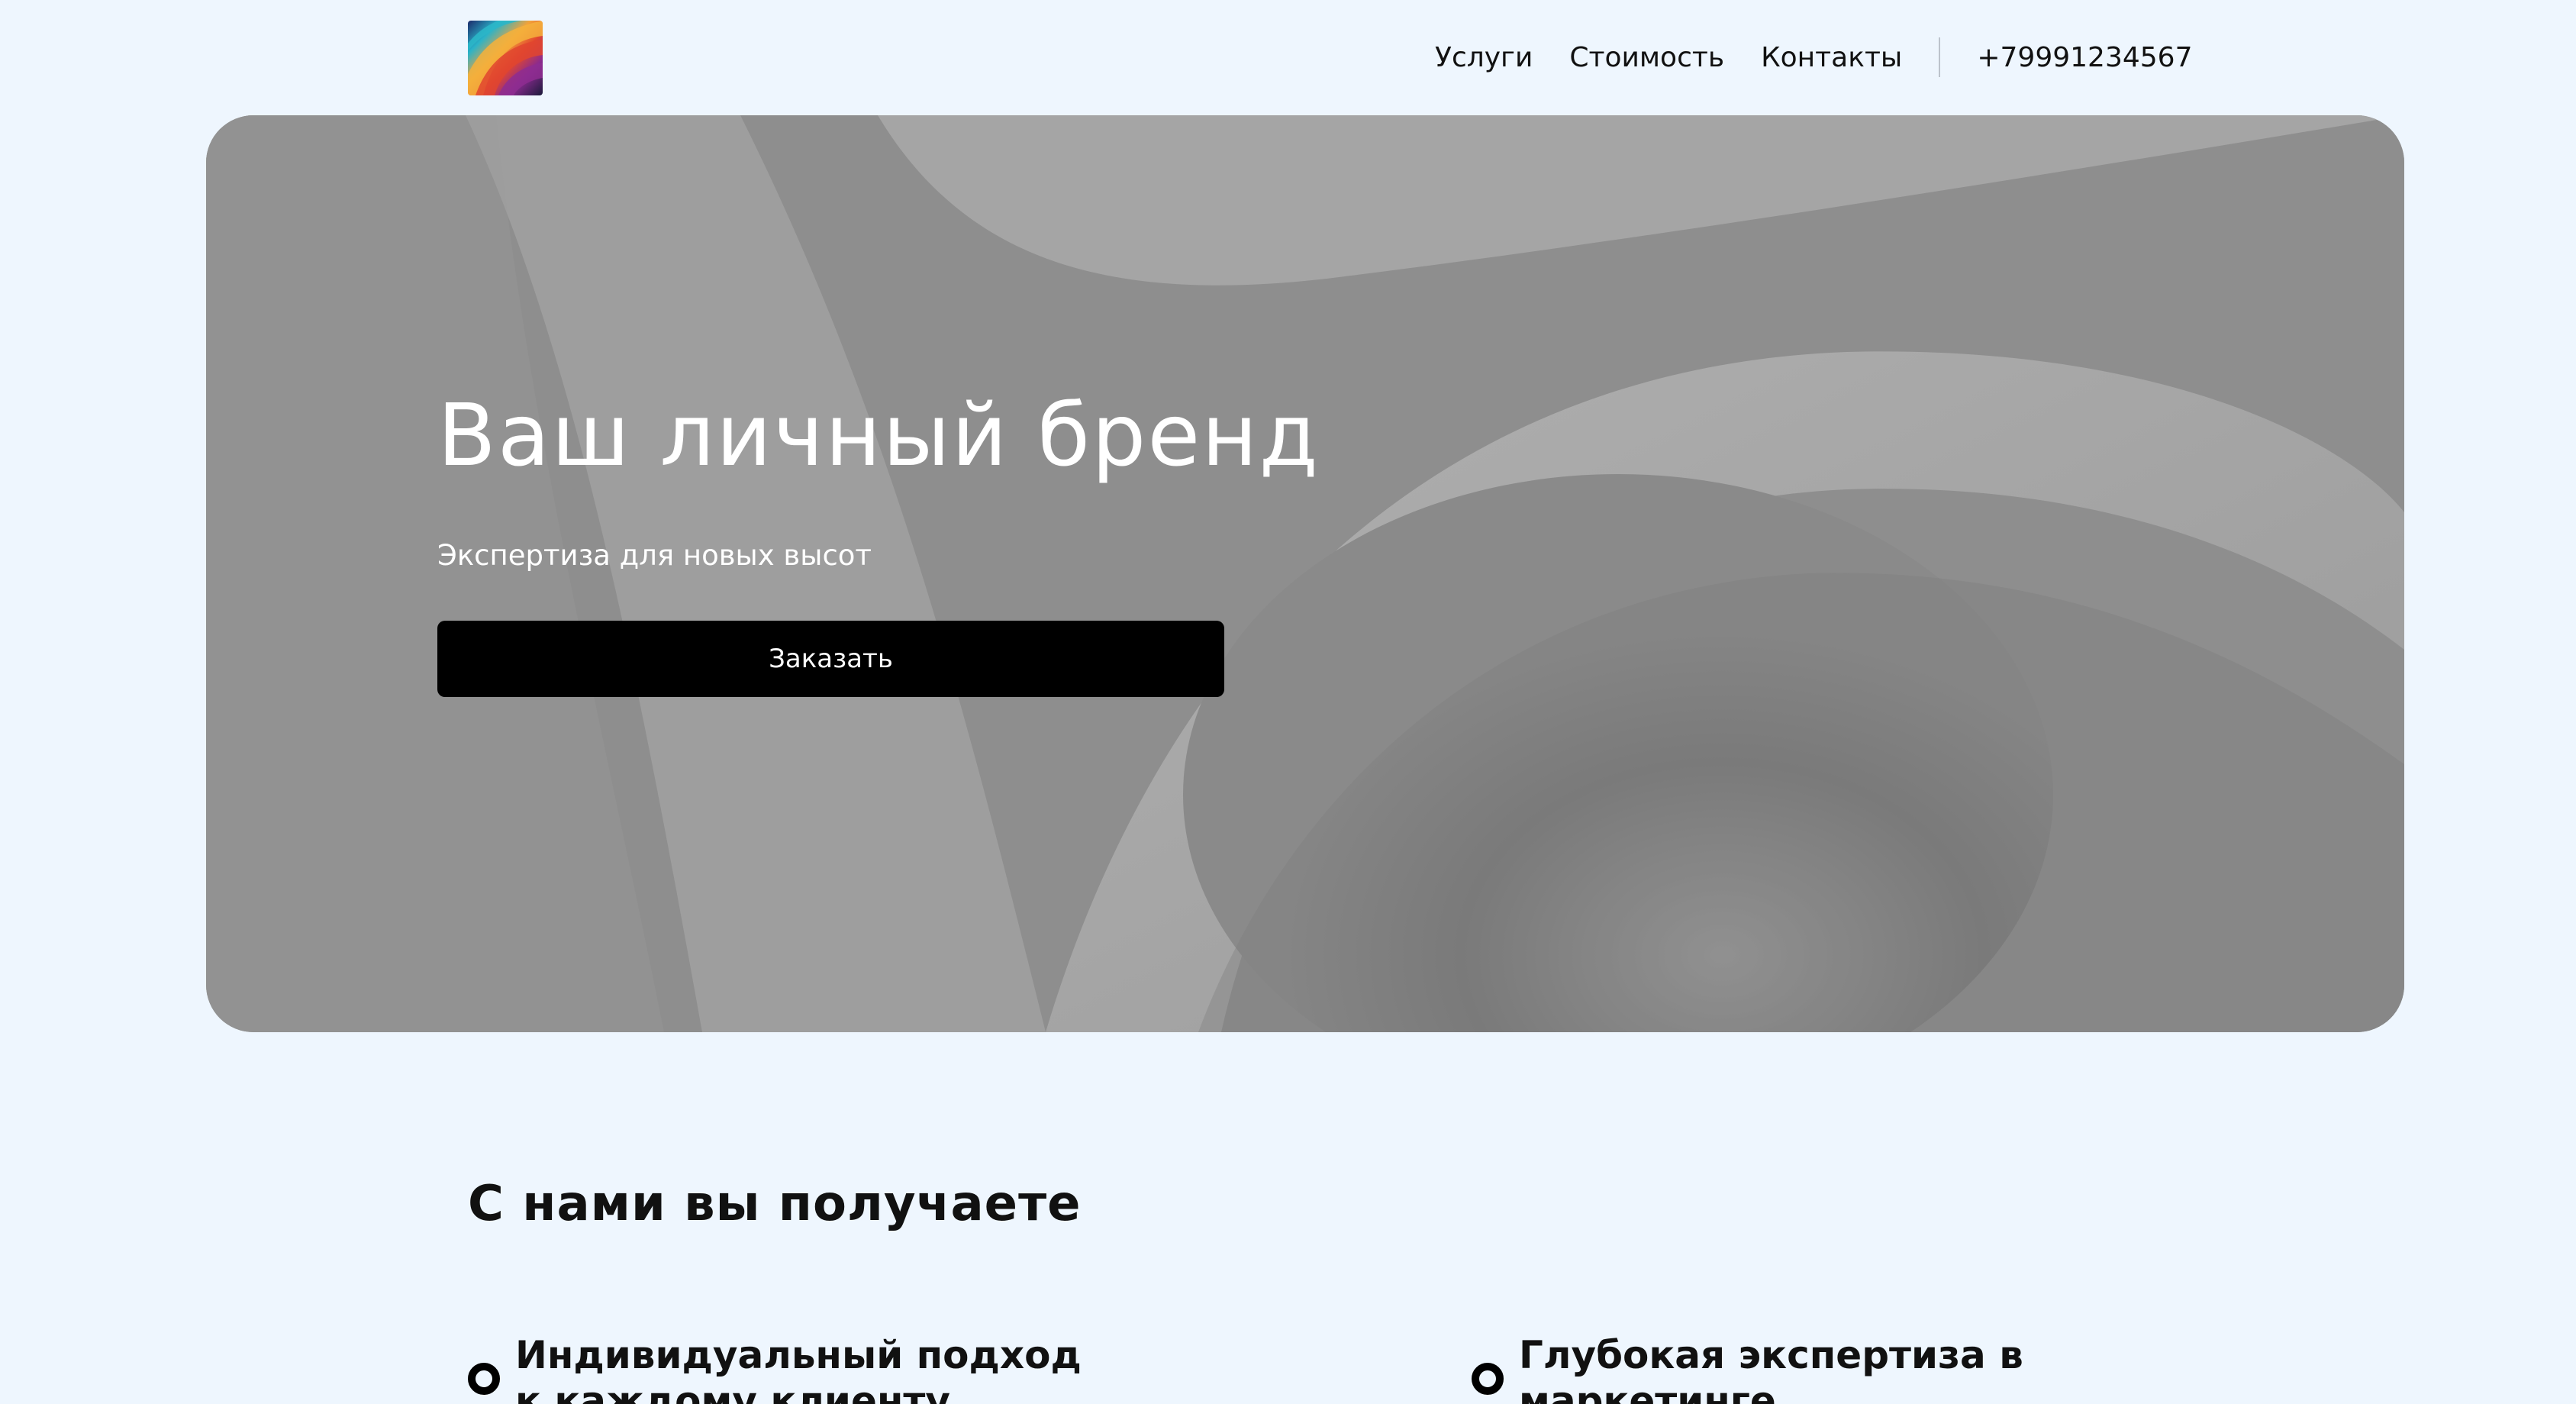 The width and height of the screenshot is (2576, 1404). Describe the element at coordinates (2084, 57) in the screenshot. I see `phone-link: +79991234567` at that location.